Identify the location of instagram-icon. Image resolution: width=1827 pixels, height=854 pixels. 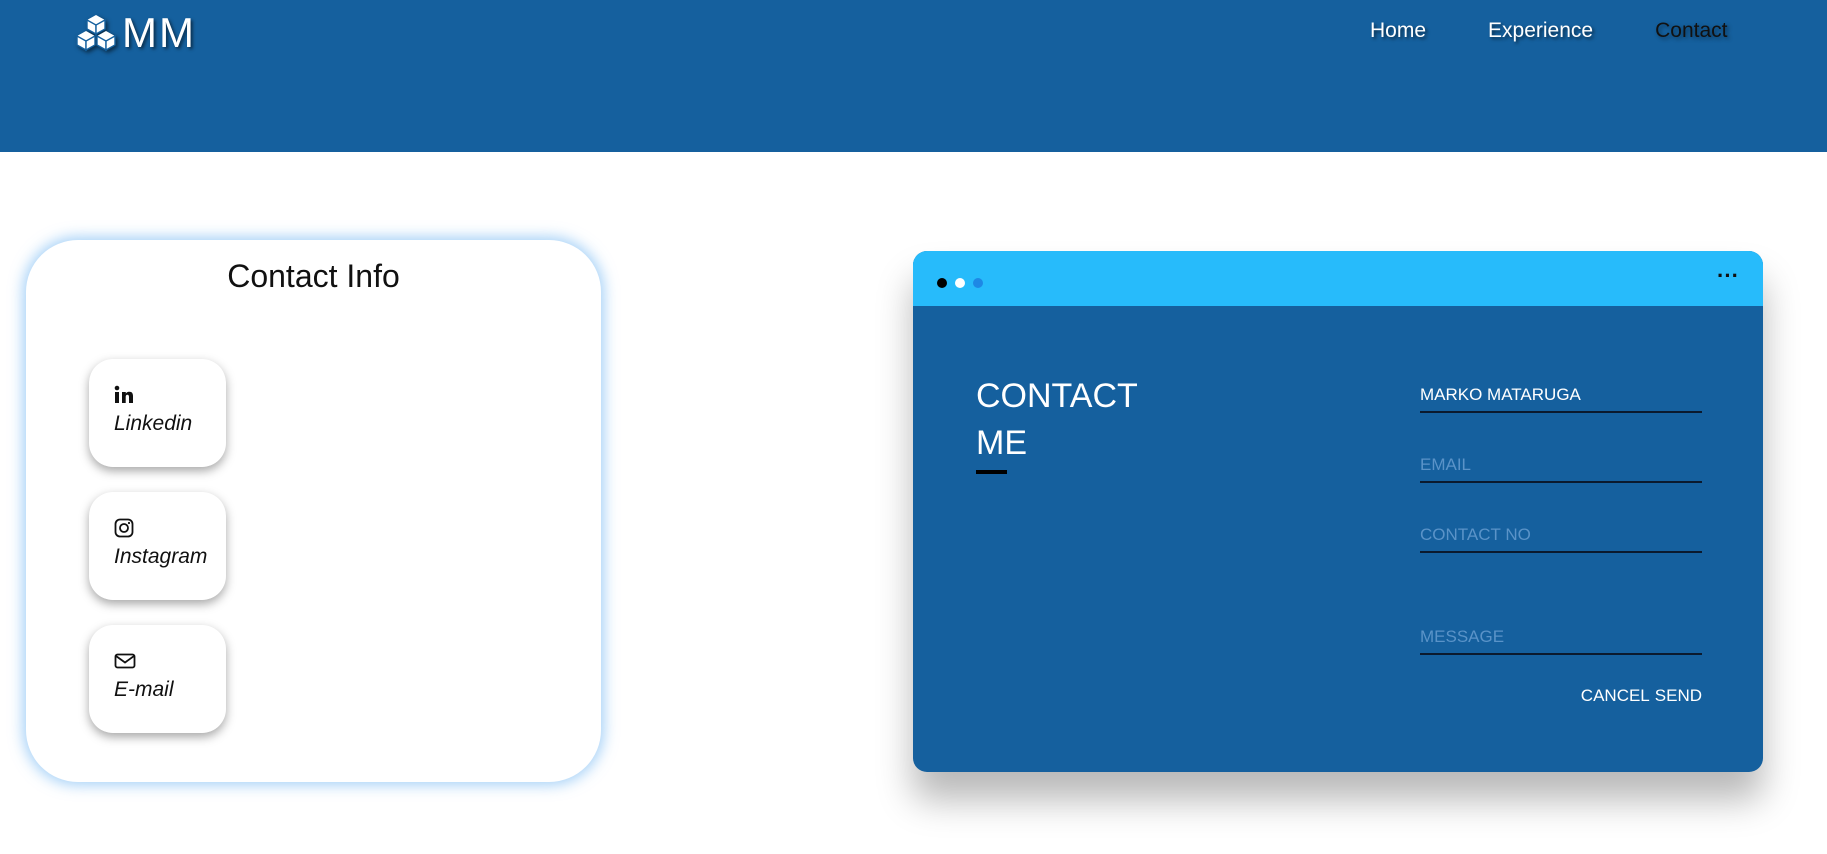
(170, 529).